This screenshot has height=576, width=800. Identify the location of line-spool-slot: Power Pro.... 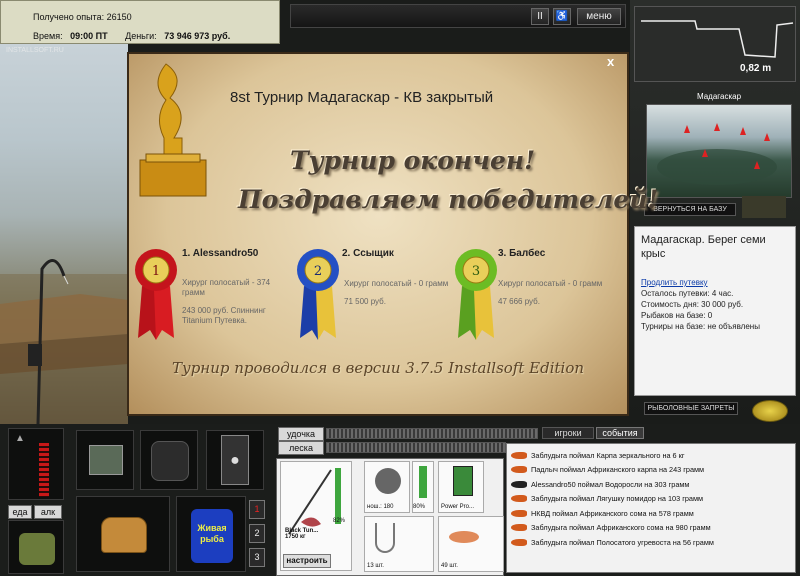
(461, 487).